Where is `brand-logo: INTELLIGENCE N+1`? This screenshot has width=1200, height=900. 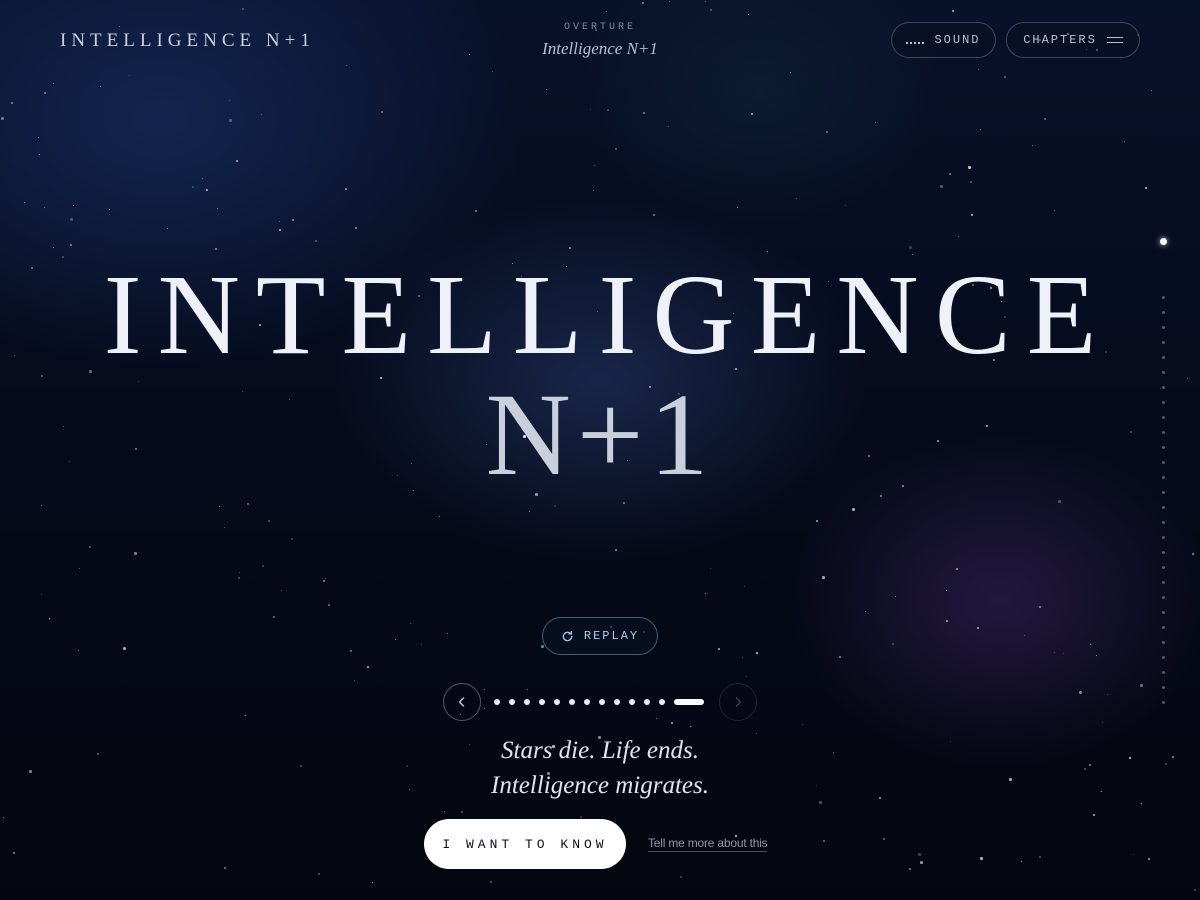
brand-logo: INTELLIGENCE N+1 is located at coordinates (187, 41).